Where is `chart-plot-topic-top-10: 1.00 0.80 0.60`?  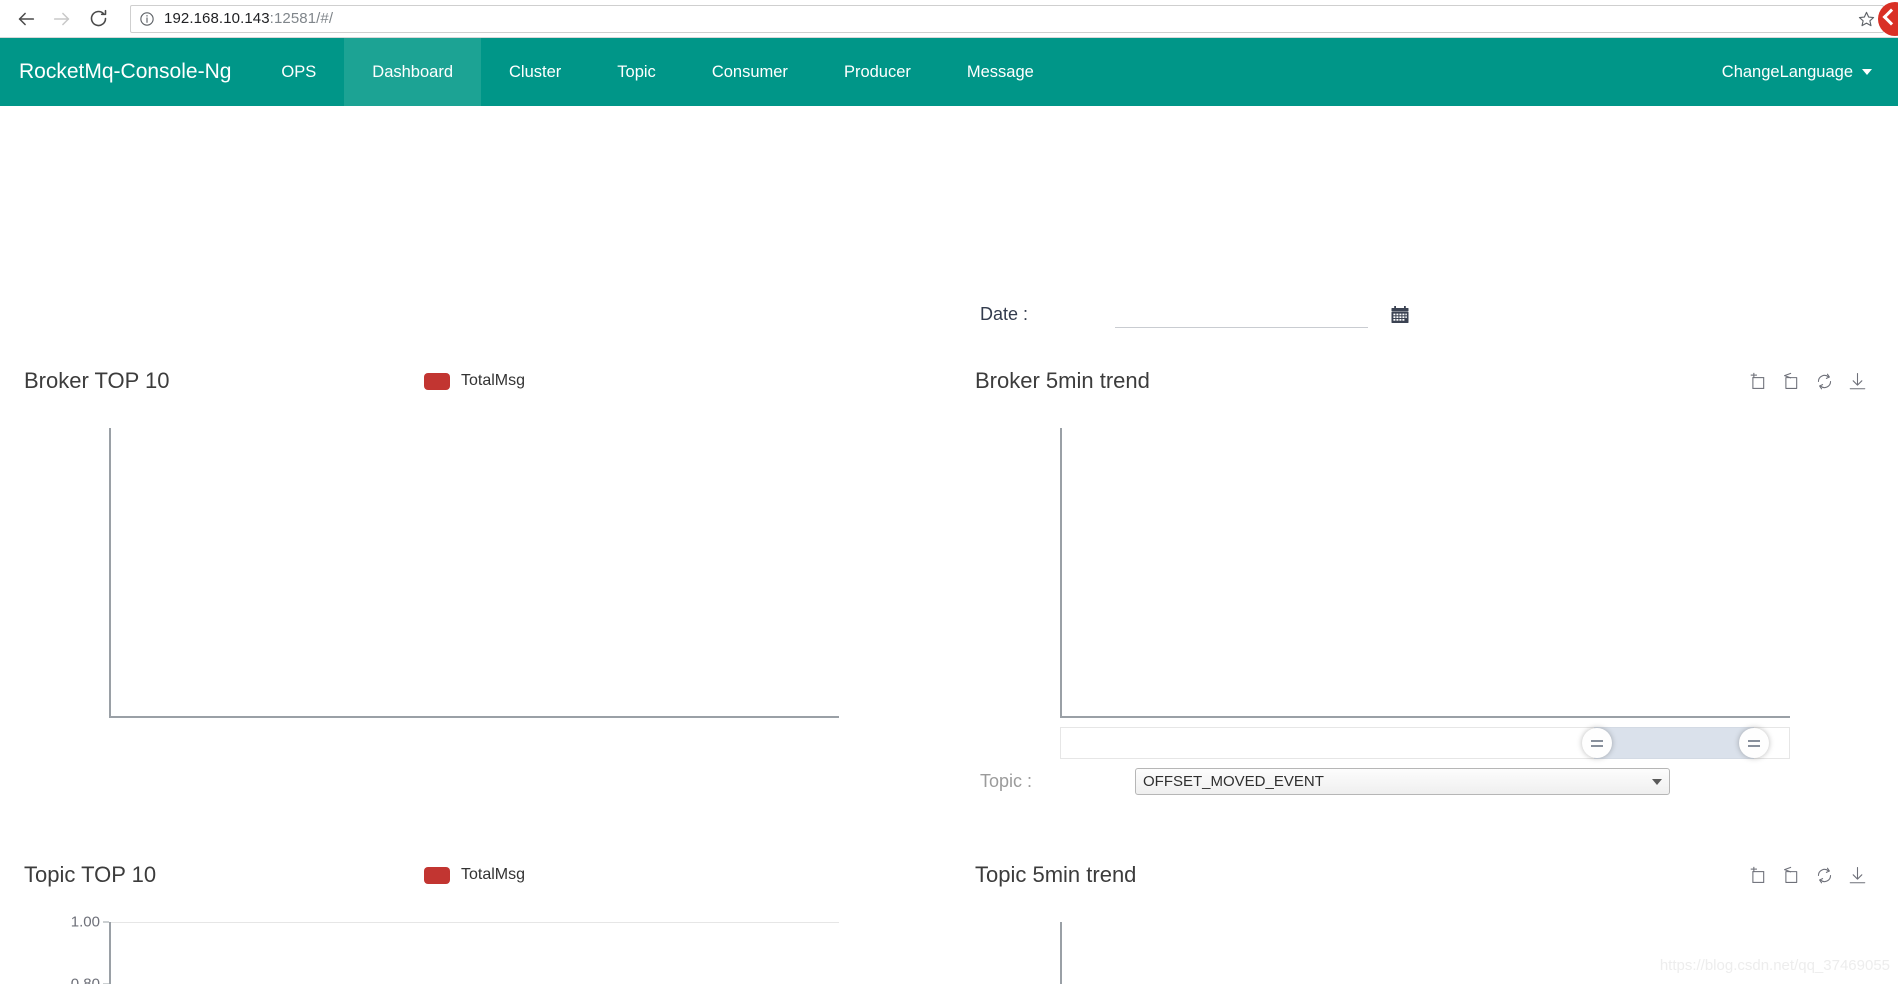 chart-plot-topic-top-10: 1.00 0.80 0.60 is located at coordinates (455, 949).